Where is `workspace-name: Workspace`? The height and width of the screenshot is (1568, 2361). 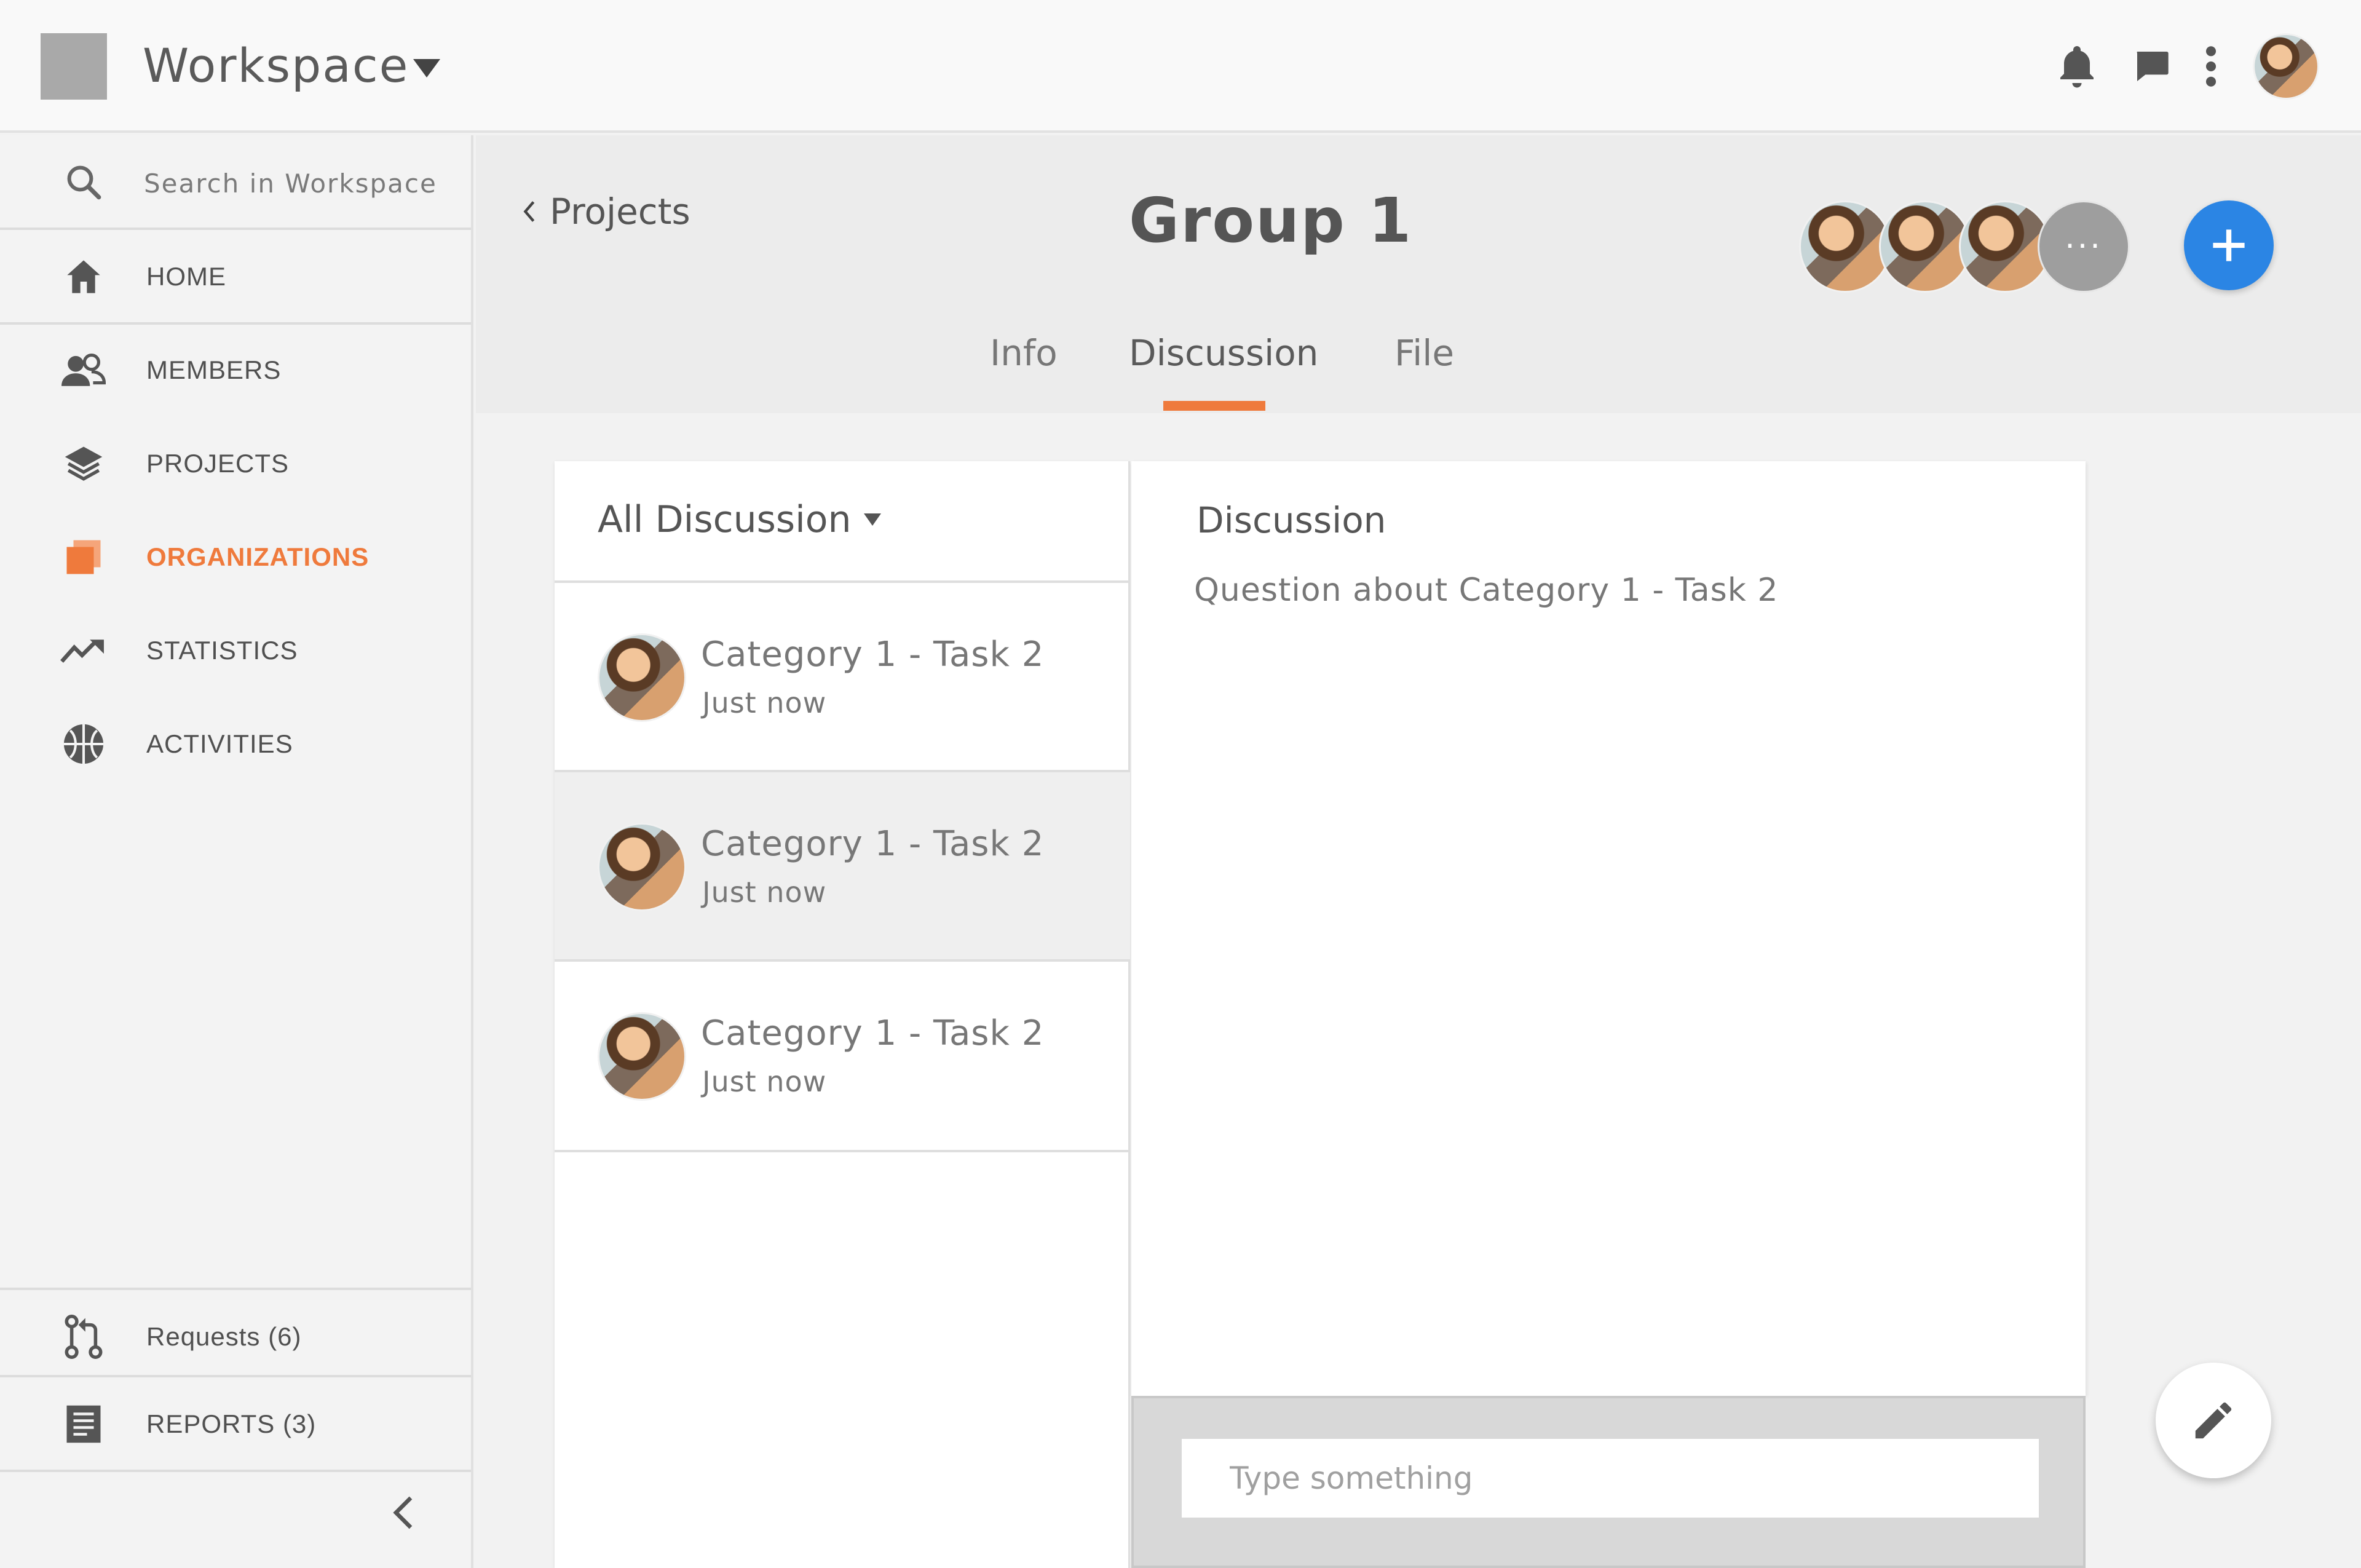 workspace-name: Workspace is located at coordinates (276, 66).